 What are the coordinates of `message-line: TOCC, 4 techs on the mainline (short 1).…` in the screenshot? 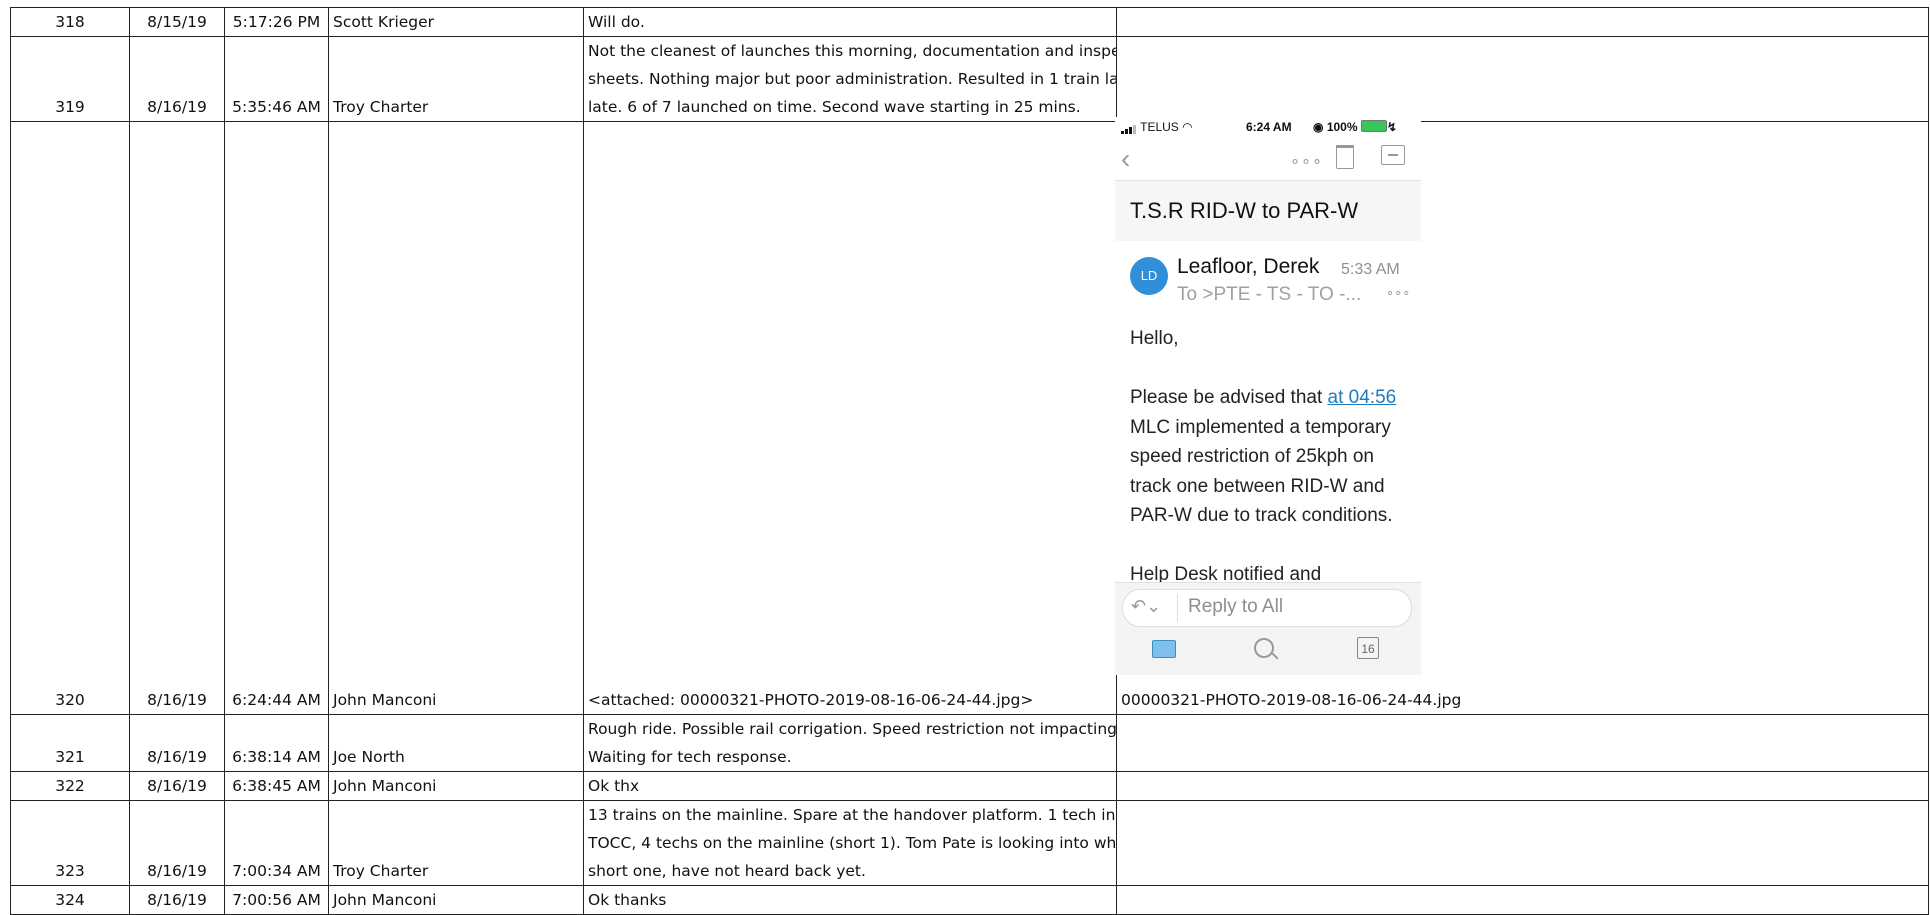 It's located at (852, 843).